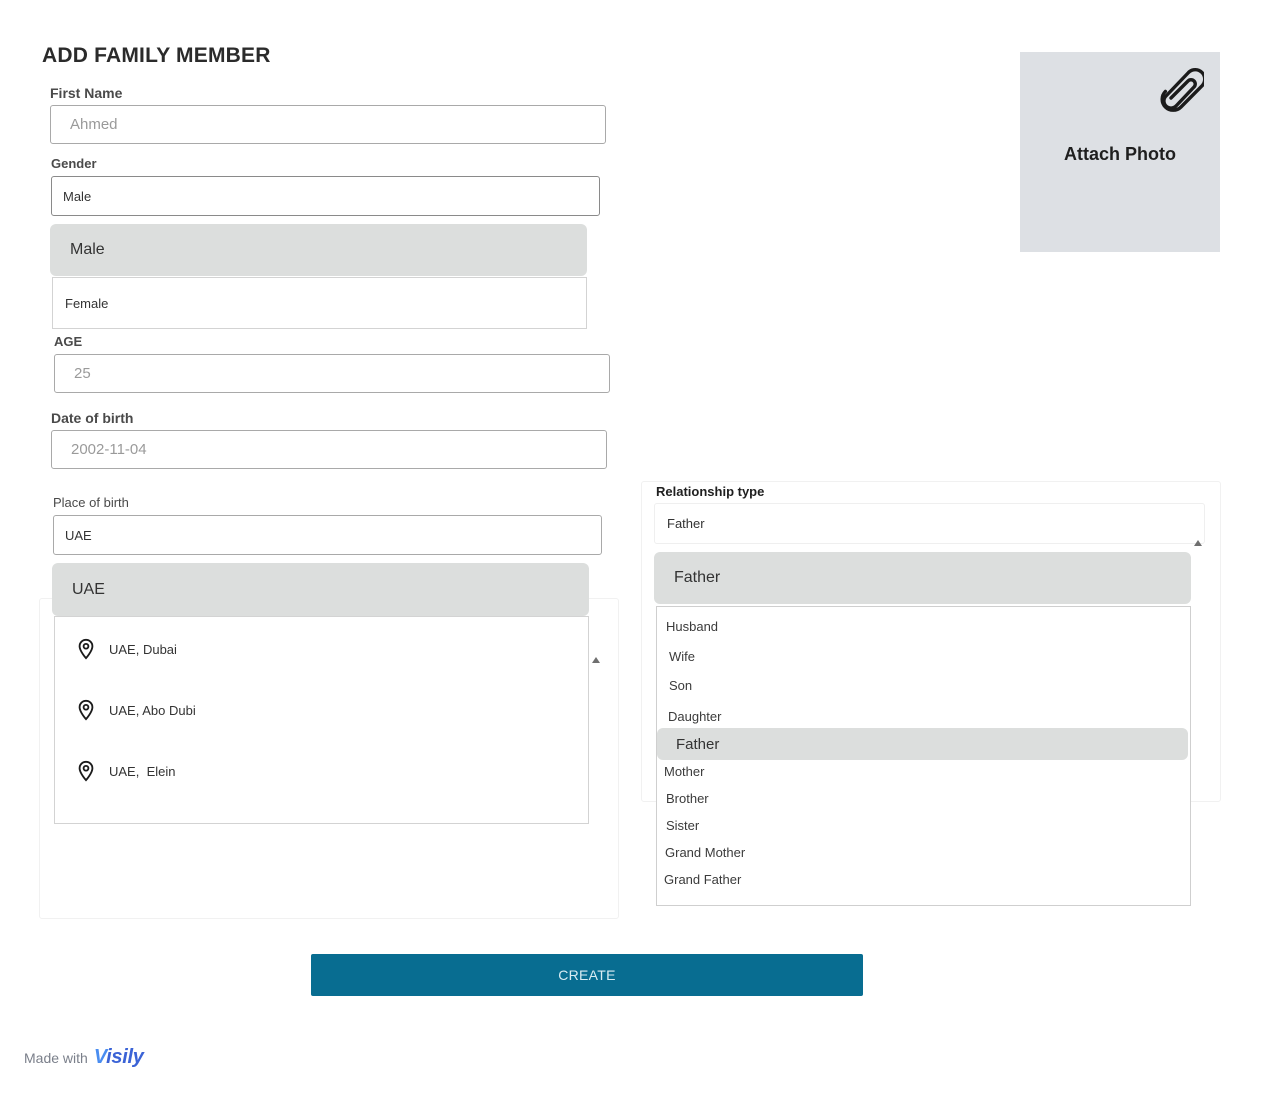 The height and width of the screenshot is (1094, 1263). What do you see at coordinates (94, 124) in the screenshot?
I see `first-name-placeholder: Ahmed` at bounding box center [94, 124].